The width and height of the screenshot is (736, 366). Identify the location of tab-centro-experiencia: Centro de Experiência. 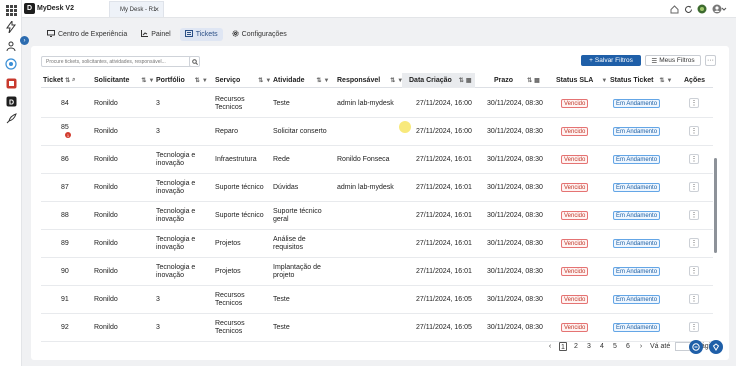
(87, 34).